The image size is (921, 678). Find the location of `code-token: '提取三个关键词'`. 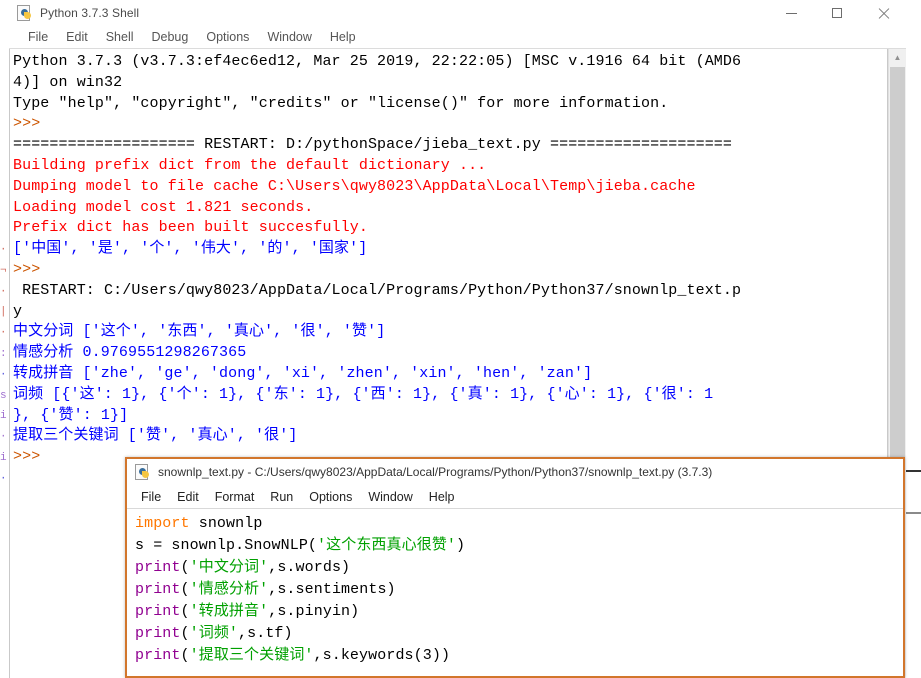

code-token: '提取三个关键词' is located at coordinates (251, 655).